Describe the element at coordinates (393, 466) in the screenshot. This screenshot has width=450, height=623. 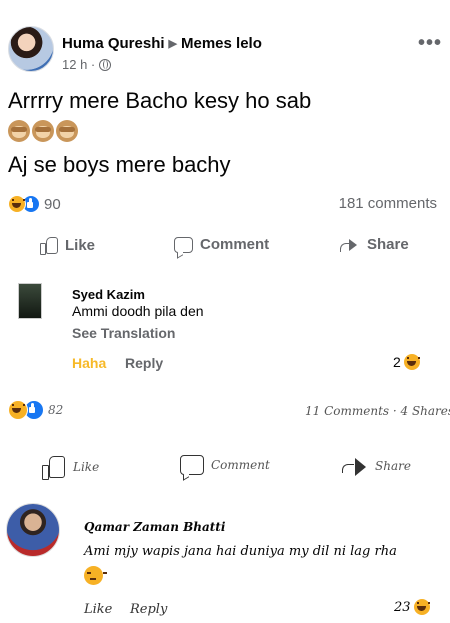
I see `share-label-2: Share` at that location.